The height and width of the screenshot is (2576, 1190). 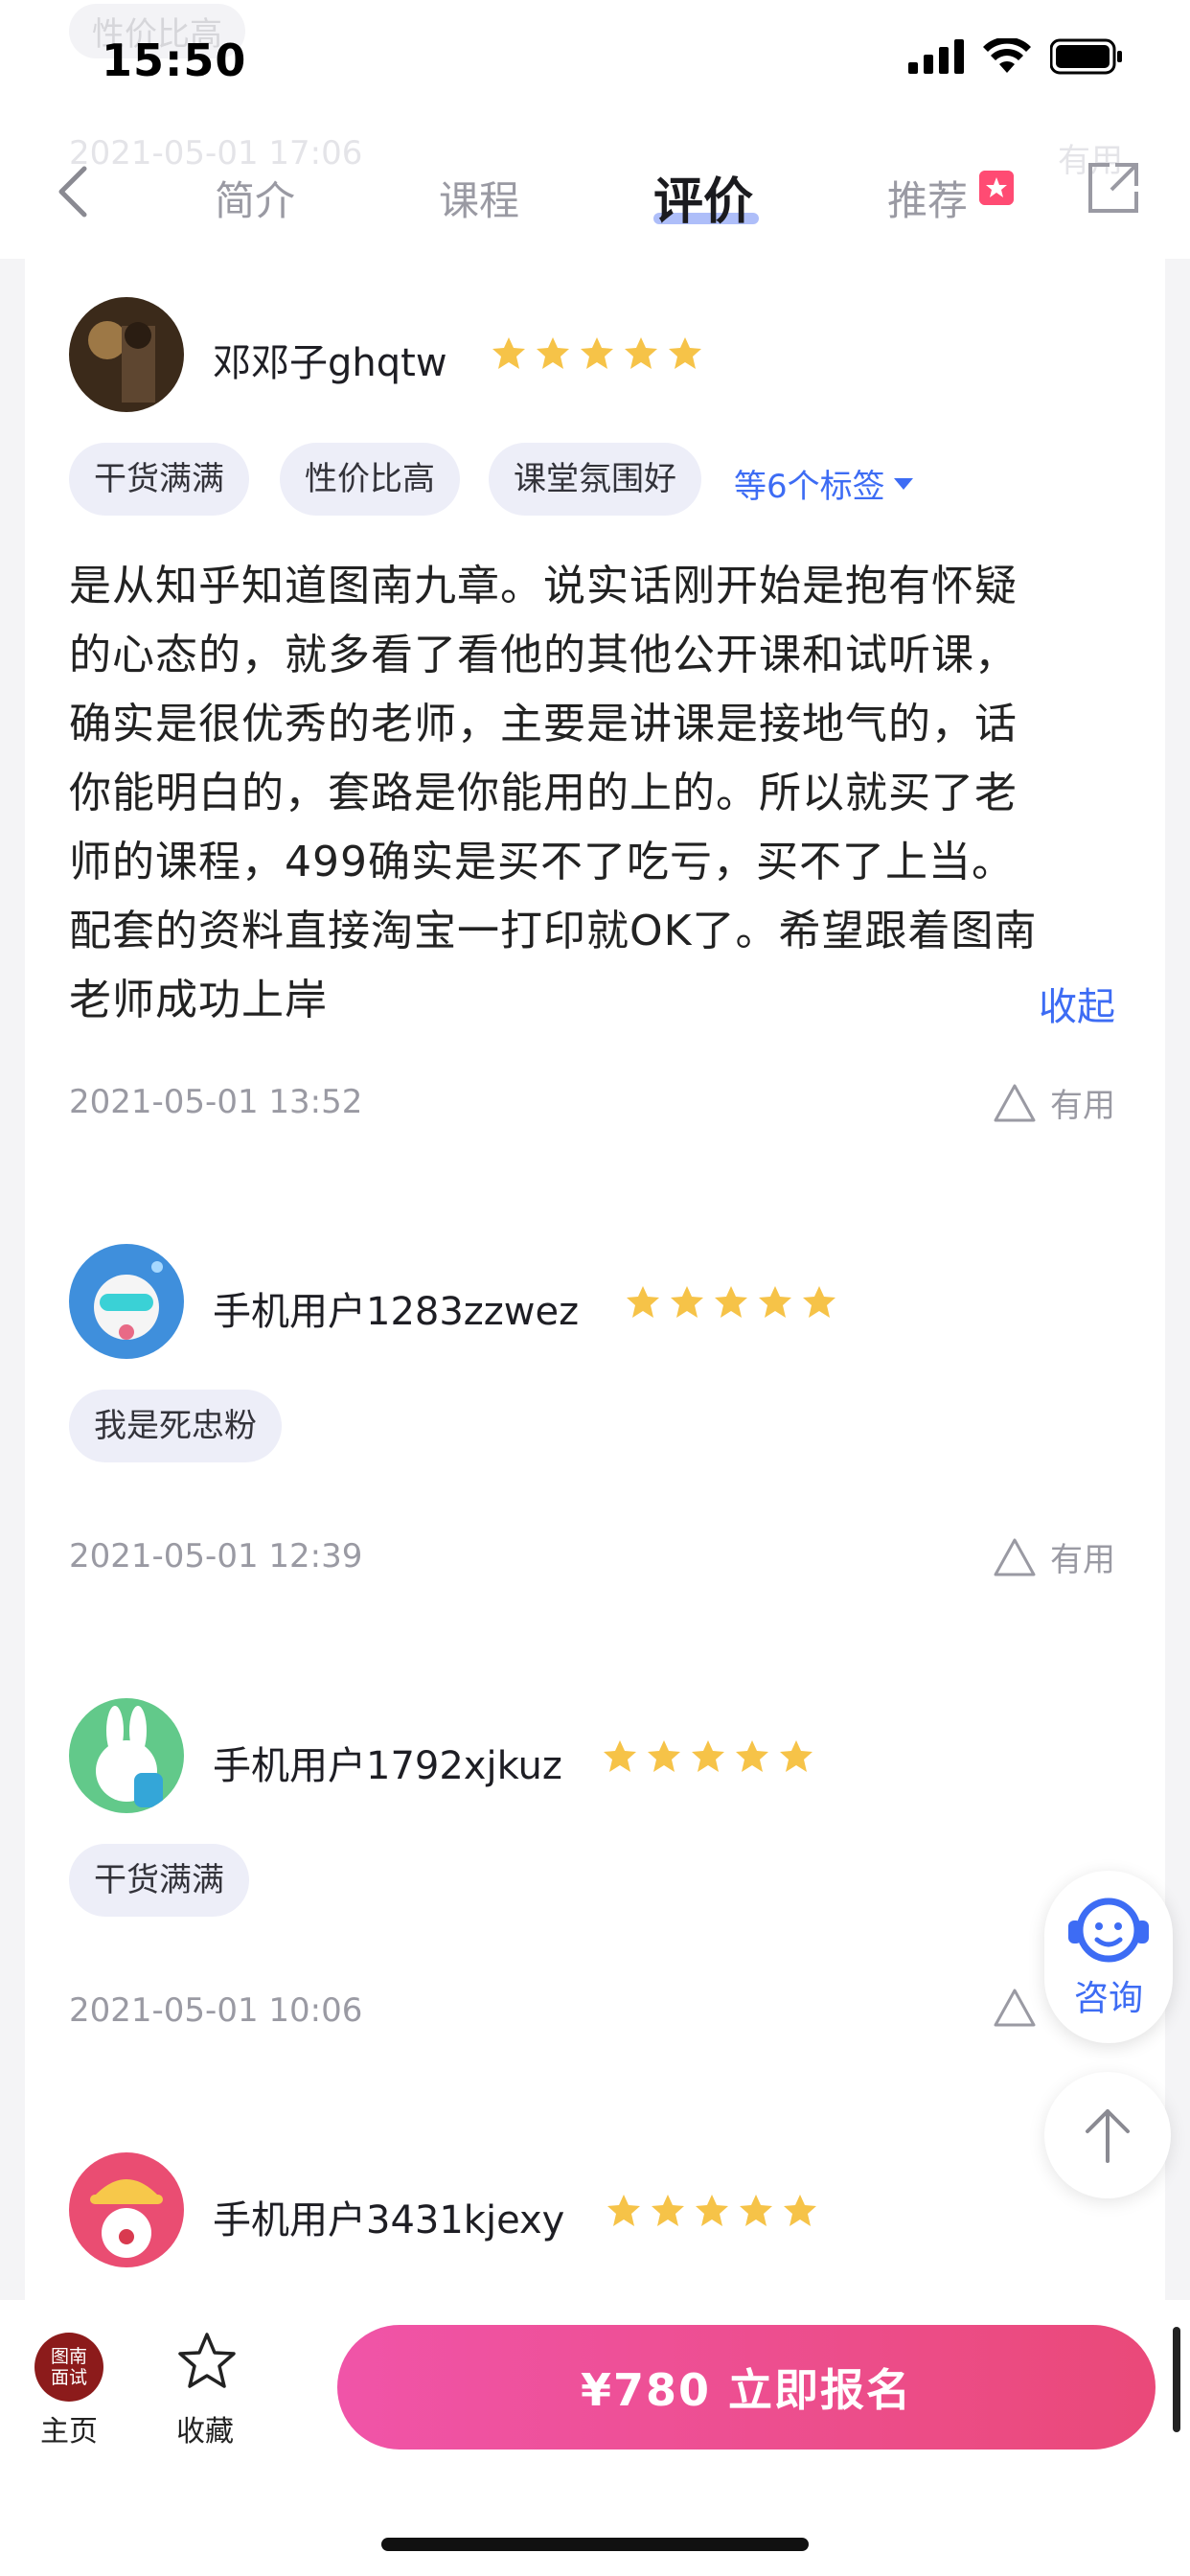 What do you see at coordinates (903, 483) in the screenshot?
I see `caret-down-icon` at bounding box center [903, 483].